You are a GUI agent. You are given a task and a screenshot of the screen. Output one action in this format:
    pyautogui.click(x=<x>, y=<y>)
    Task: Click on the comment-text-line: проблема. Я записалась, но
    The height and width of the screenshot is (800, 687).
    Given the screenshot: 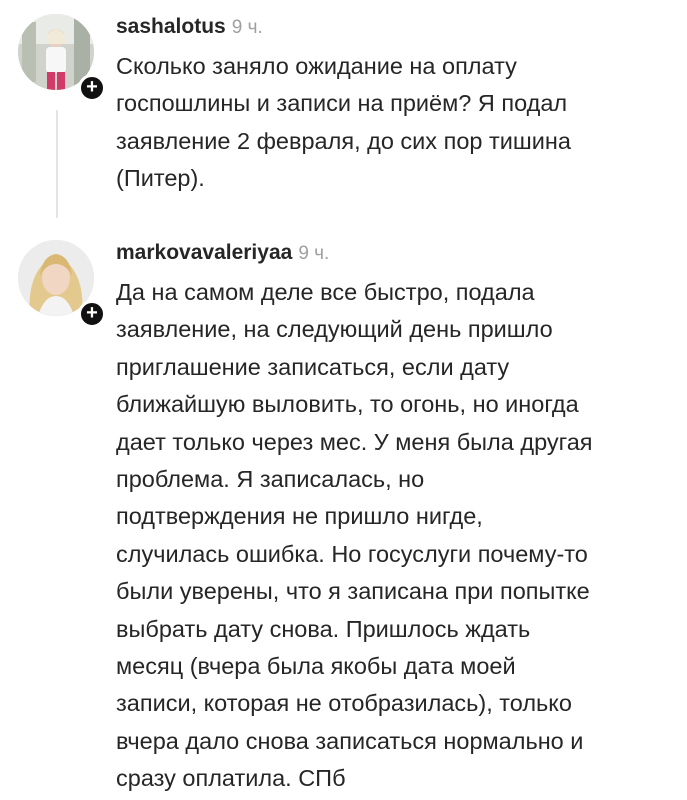 What is the action you would take?
    pyautogui.click(x=270, y=479)
    